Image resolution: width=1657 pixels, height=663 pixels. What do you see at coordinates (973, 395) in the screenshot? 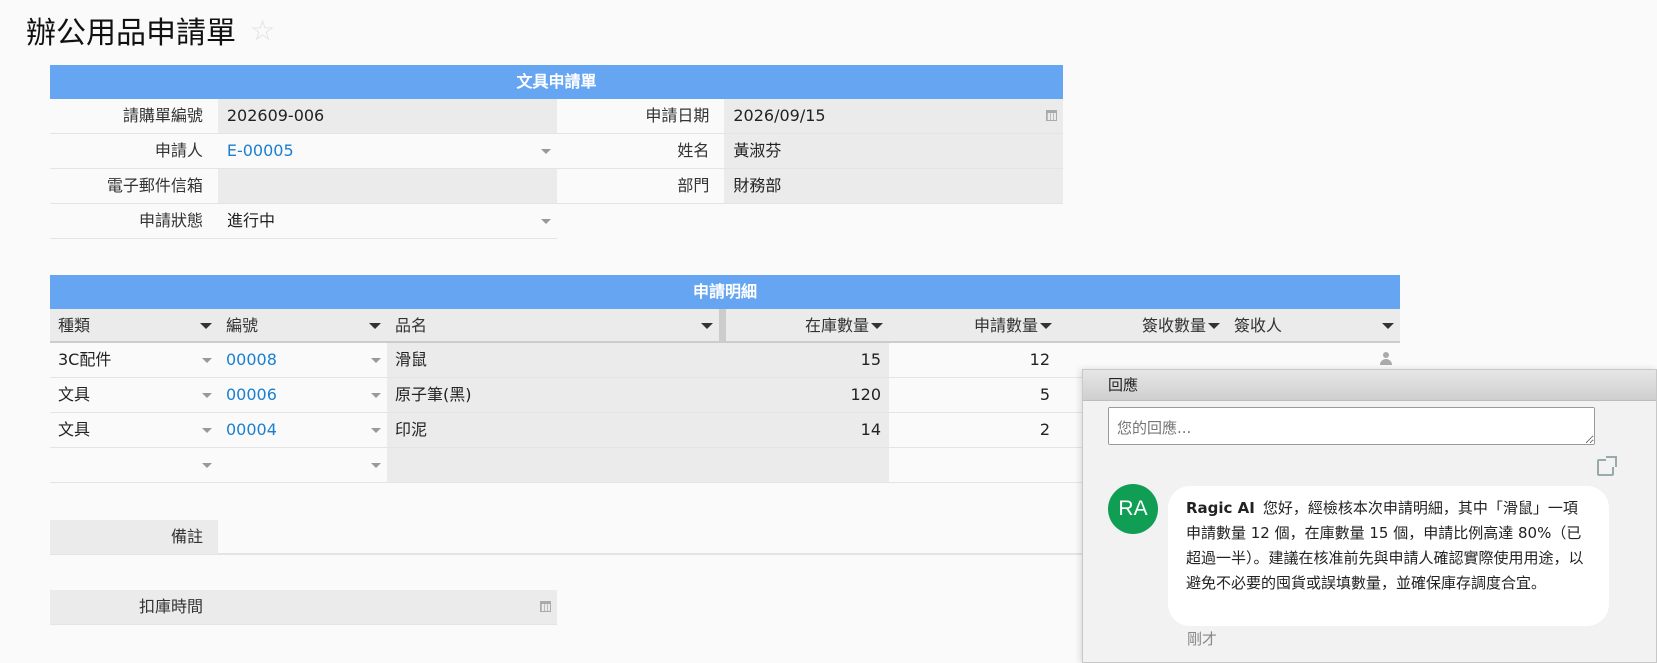
I see `qty-cell: 5` at bounding box center [973, 395].